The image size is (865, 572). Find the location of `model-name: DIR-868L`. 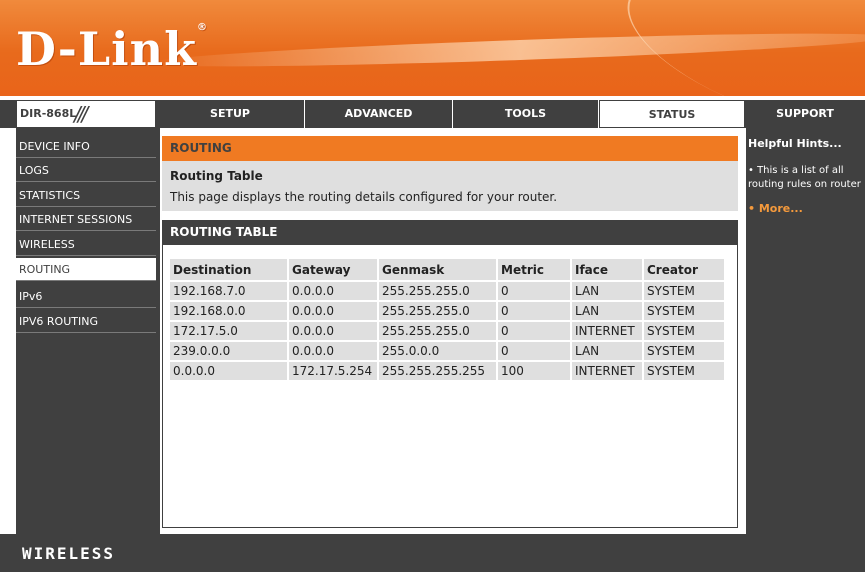

model-name: DIR-868L is located at coordinates (48, 113).